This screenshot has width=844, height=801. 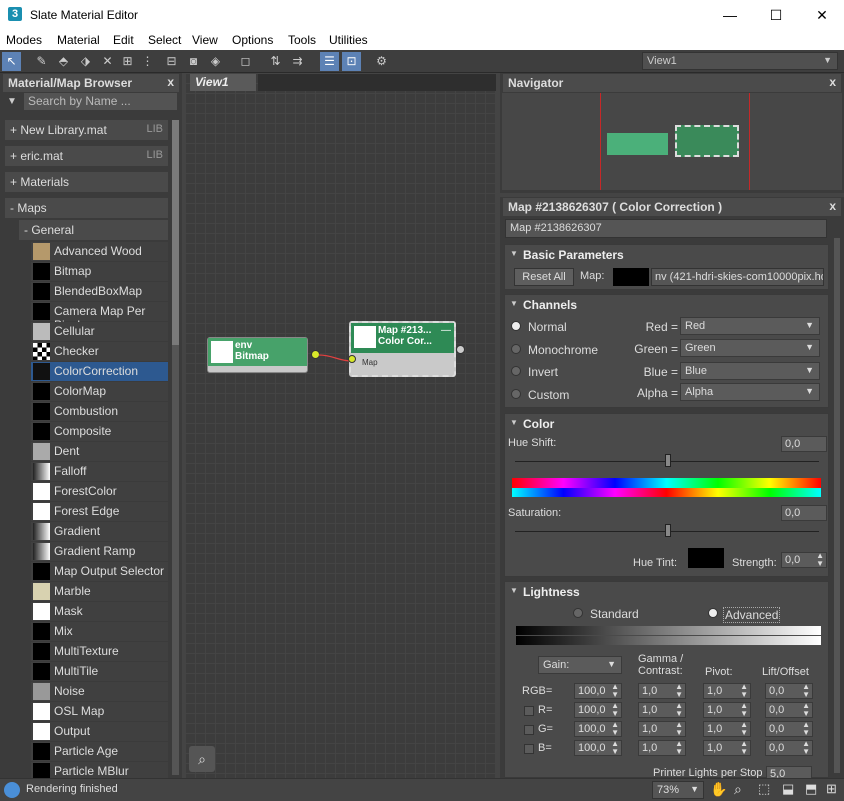 What do you see at coordinates (99, 631) in the screenshot?
I see `map-item: Mix` at bounding box center [99, 631].